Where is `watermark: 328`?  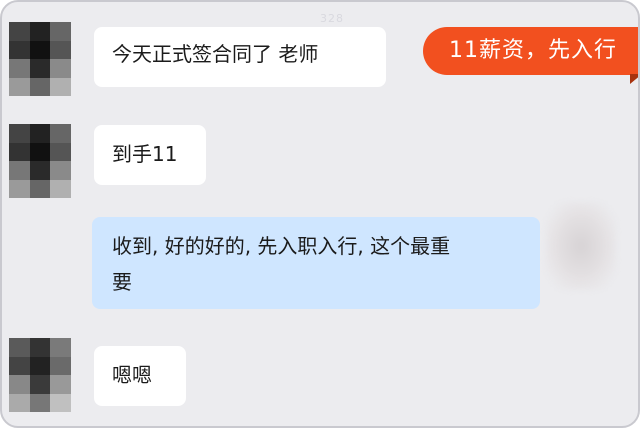 watermark: 328 is located at coordinates (332, 18).